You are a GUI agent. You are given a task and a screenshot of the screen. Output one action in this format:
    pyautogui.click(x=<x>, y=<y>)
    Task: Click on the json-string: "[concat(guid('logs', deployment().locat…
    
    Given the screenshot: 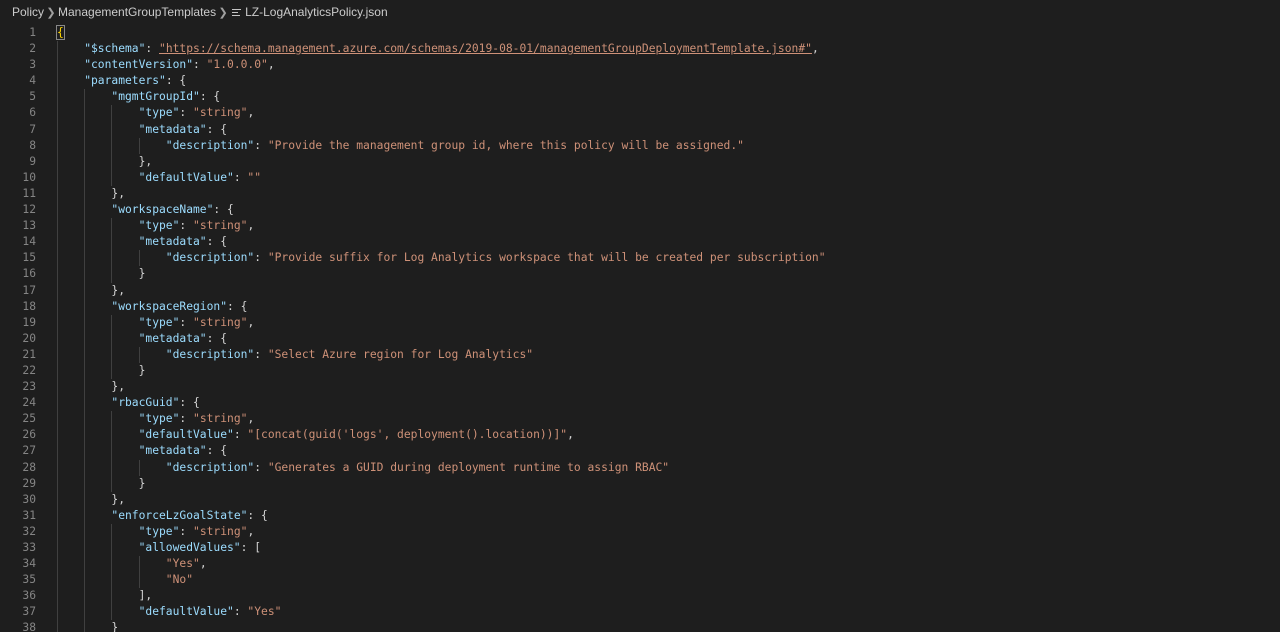 What is the action you would take?
    pyautogui.click(x=407, y=435)
    